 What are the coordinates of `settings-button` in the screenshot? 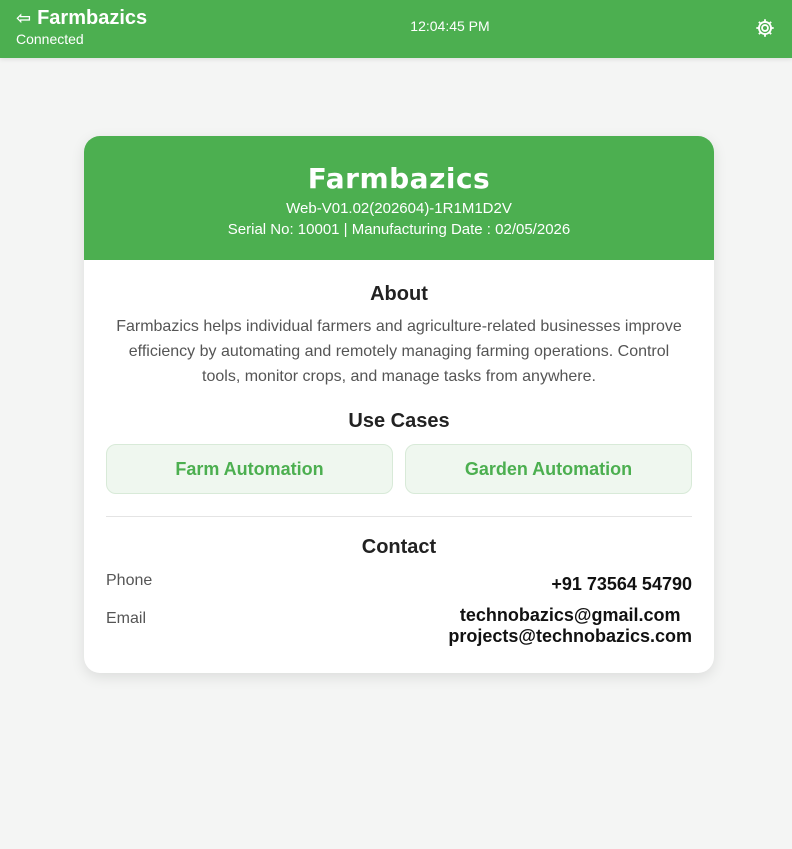 It's located at (765, 28).